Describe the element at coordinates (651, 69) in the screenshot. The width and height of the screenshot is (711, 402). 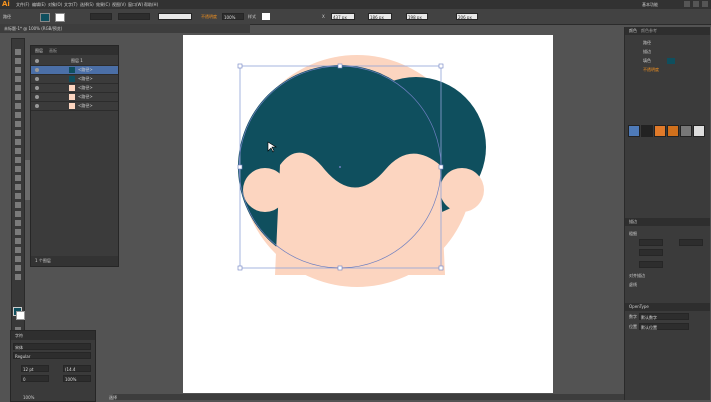
I see `appearance-opacity-label: 不透明度` at that location.